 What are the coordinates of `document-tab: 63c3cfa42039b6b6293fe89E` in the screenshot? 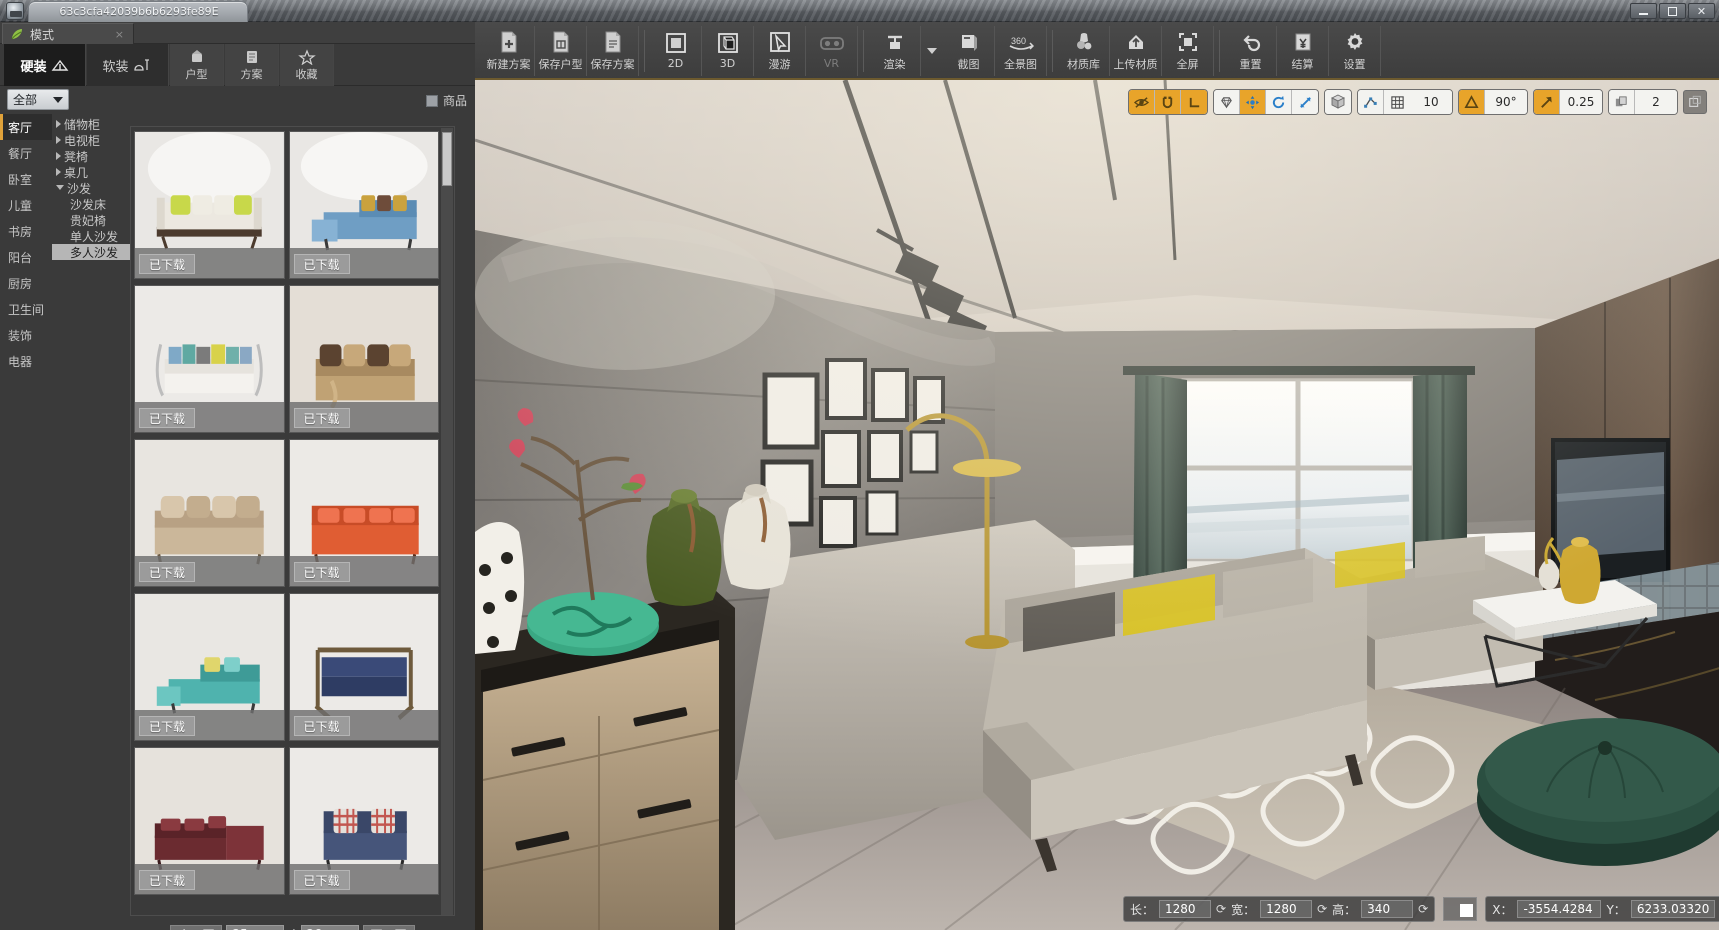 It's located at (138, 11).